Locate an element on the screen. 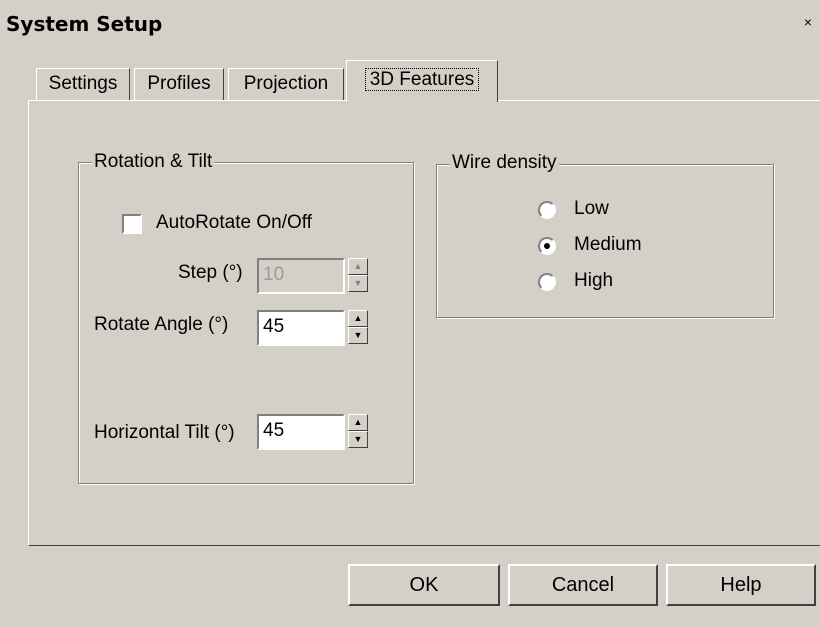  help-button: Help is located at coordinates (741, 585).